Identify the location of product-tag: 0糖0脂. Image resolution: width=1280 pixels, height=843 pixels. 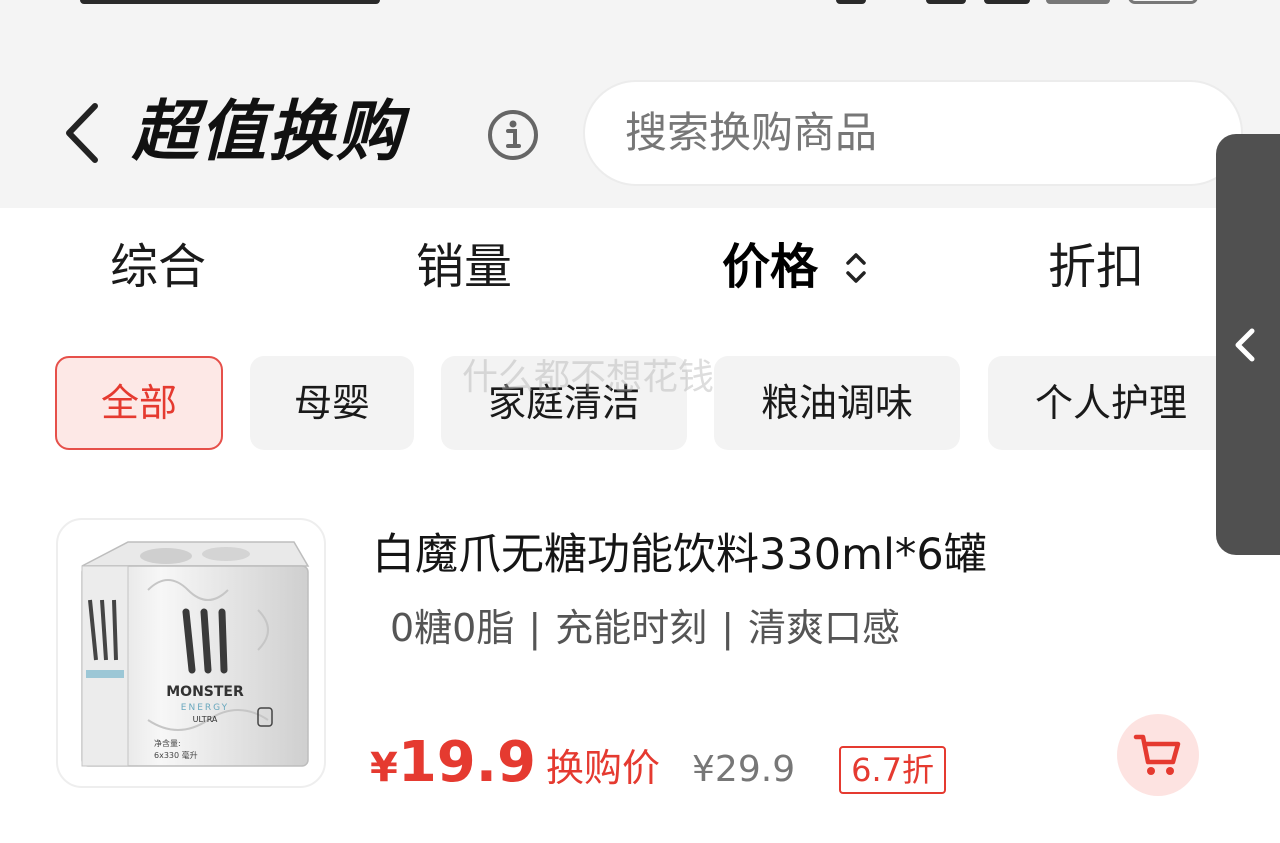
(452, 628).